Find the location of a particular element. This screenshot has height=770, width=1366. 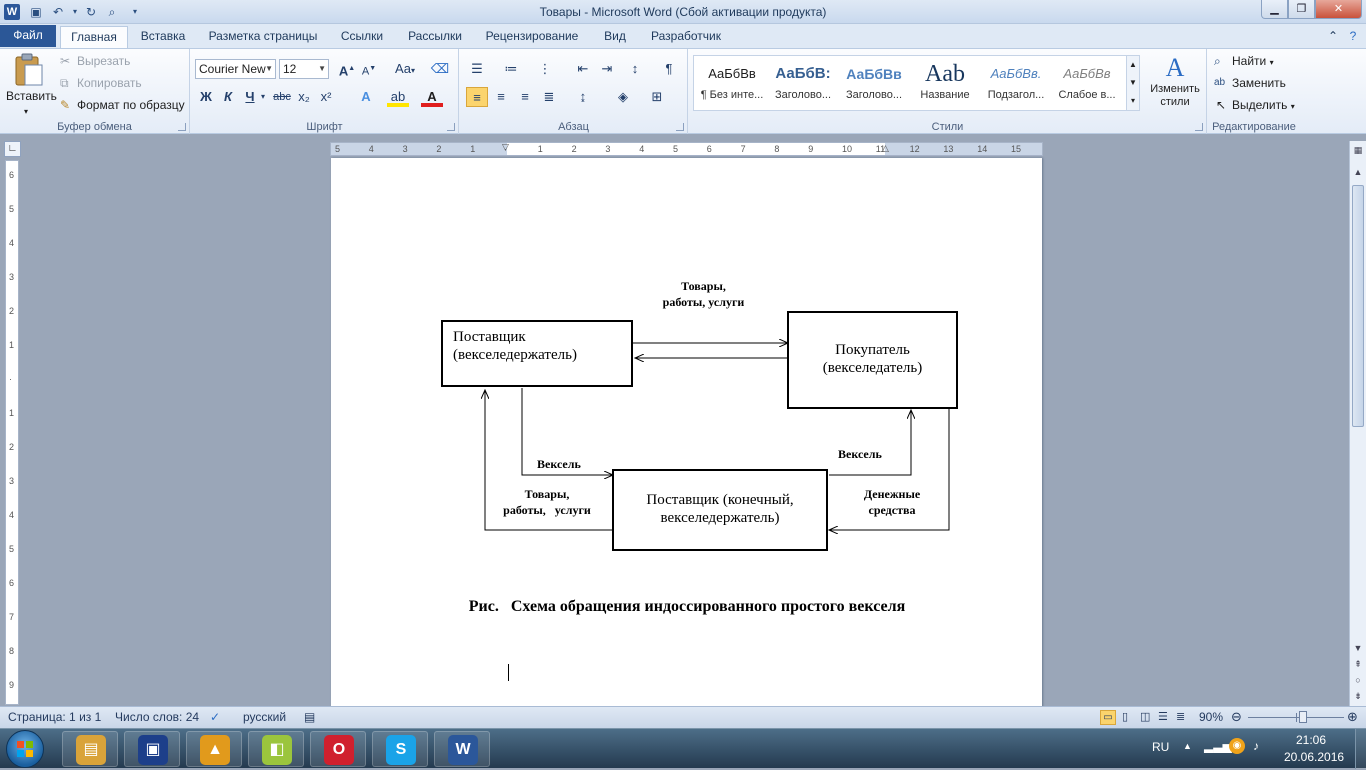

scroll-up-icon: ▲ is located at coordinates (1358, 172).